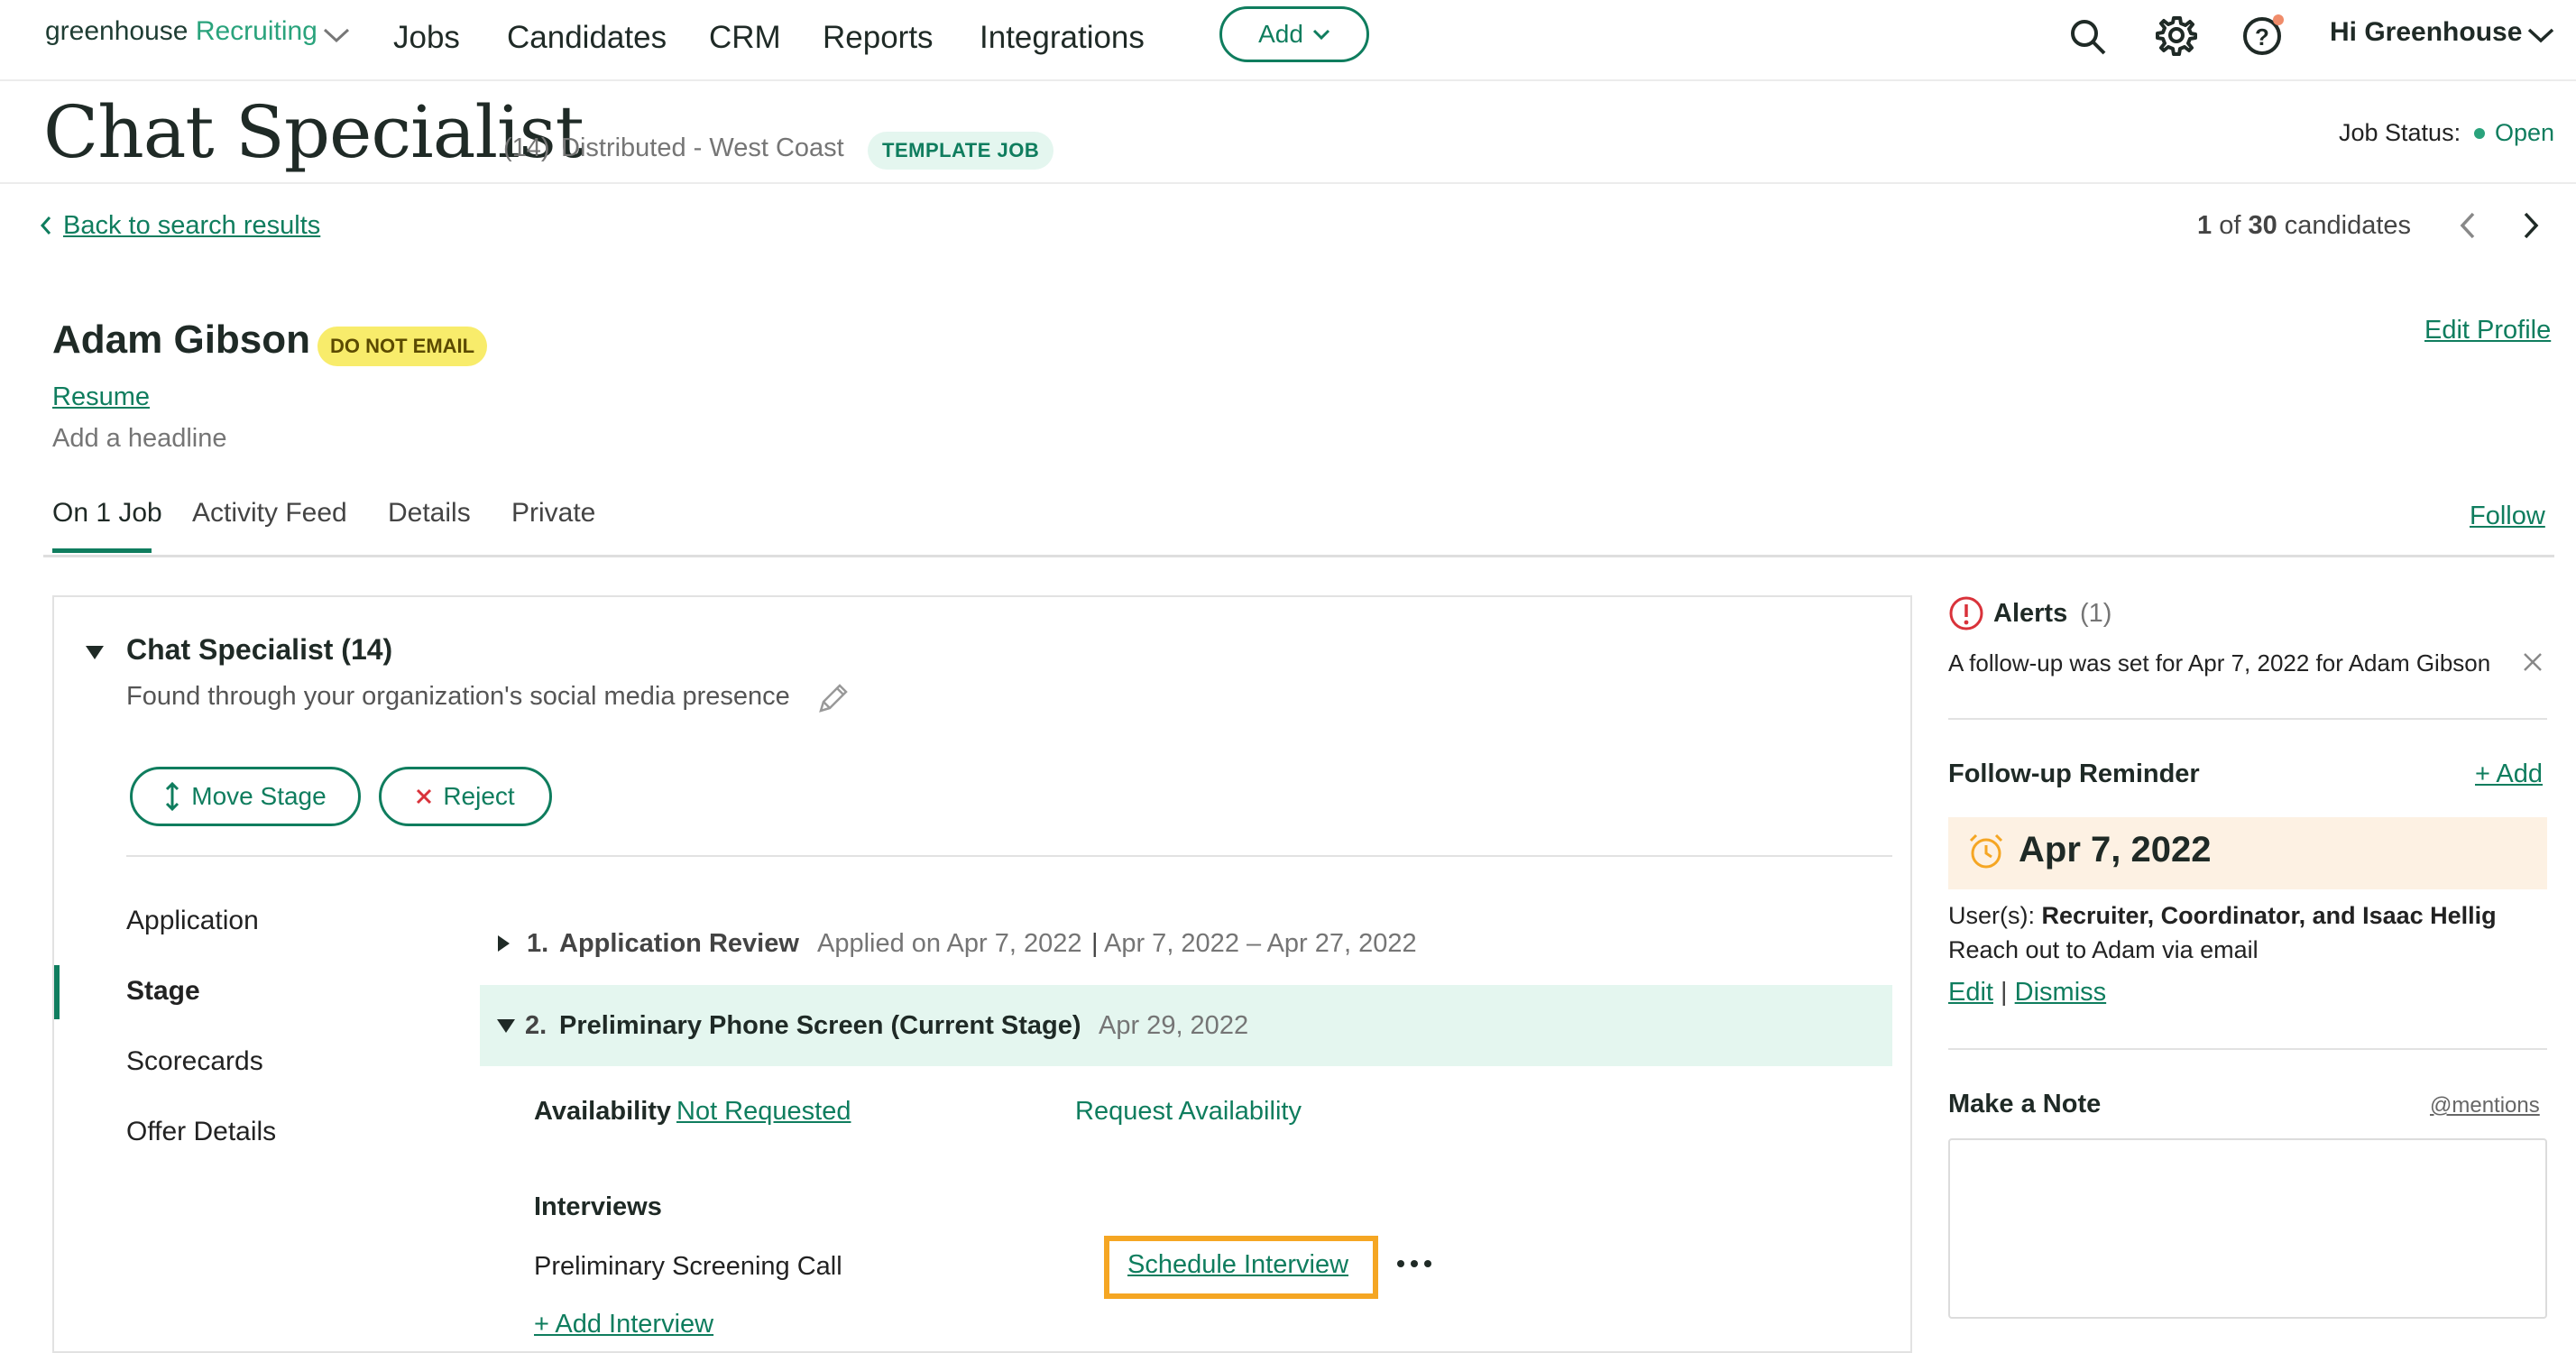 Image resolution: width=2576 pixels, height=1353 pixels. I want to click on note-textarea, so click(2247, 1228).